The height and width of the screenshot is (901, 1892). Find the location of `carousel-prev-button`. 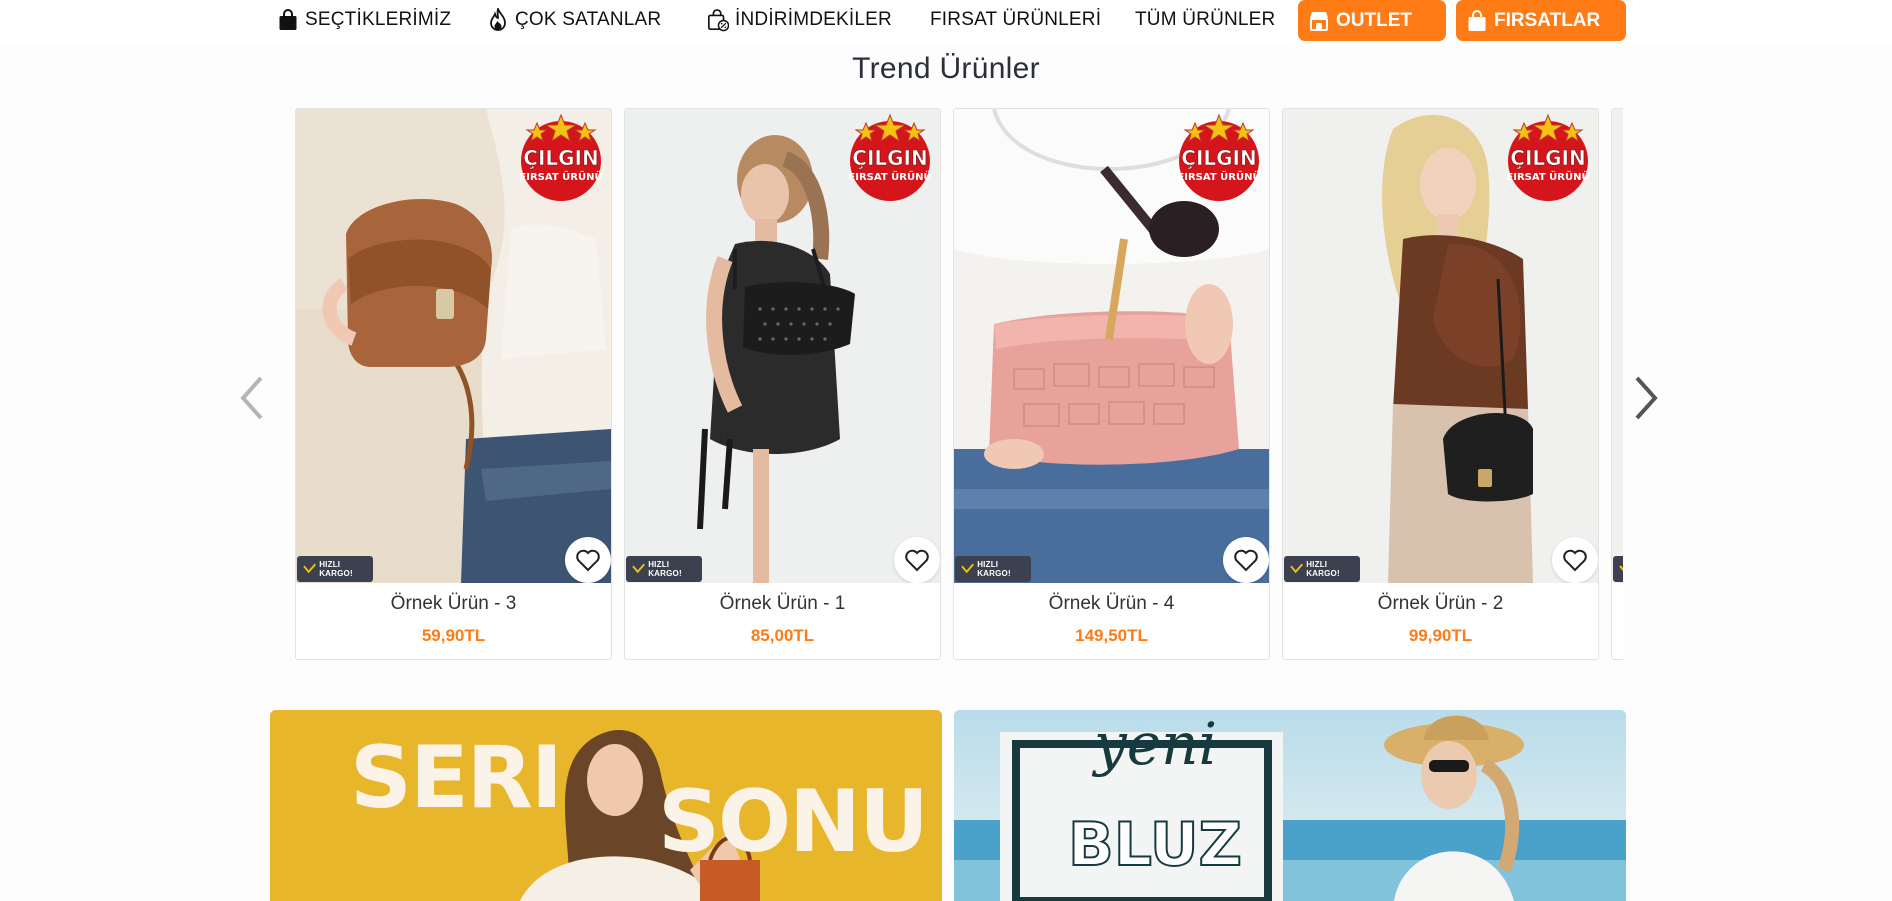

carousel-prev-button is located at coordinates (252, 398).